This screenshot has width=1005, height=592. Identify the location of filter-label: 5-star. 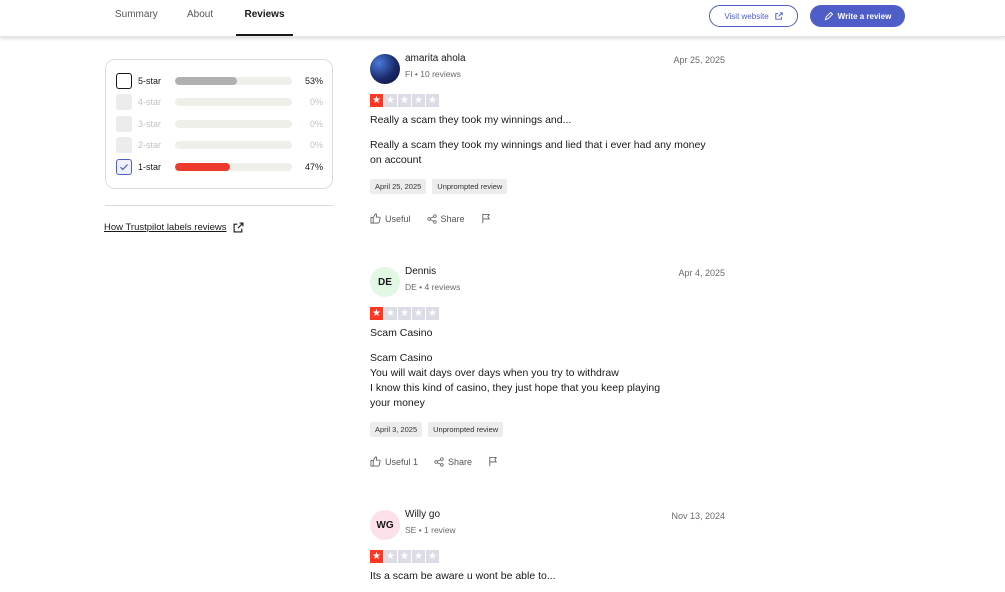
(150, 81).